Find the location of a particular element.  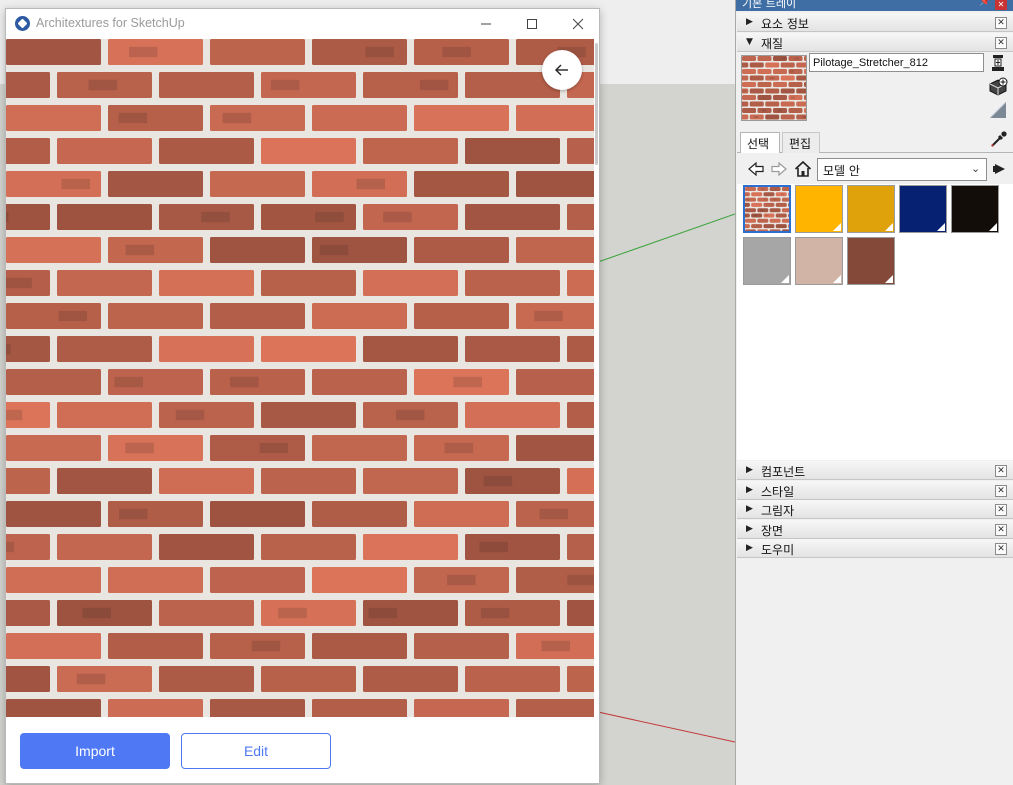

eyedropper-icon is located at coordinates (999, 139).